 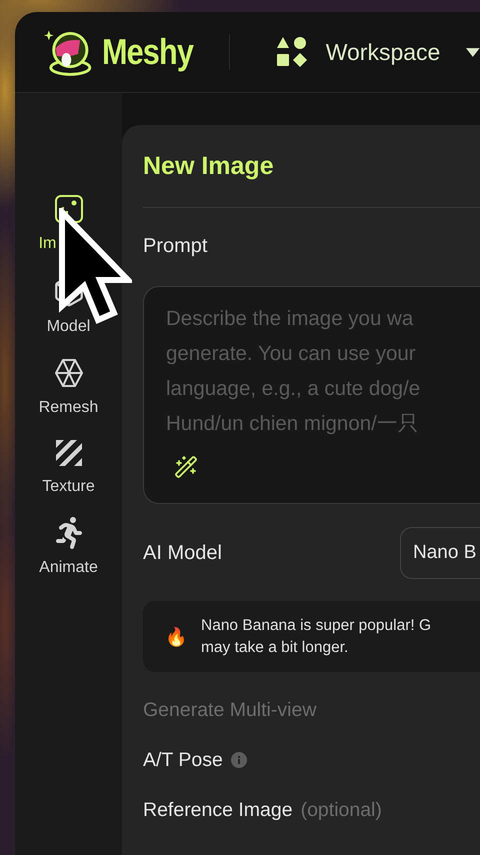 I want to click on option-label: A/T Pose, so click(x=183, y=760).